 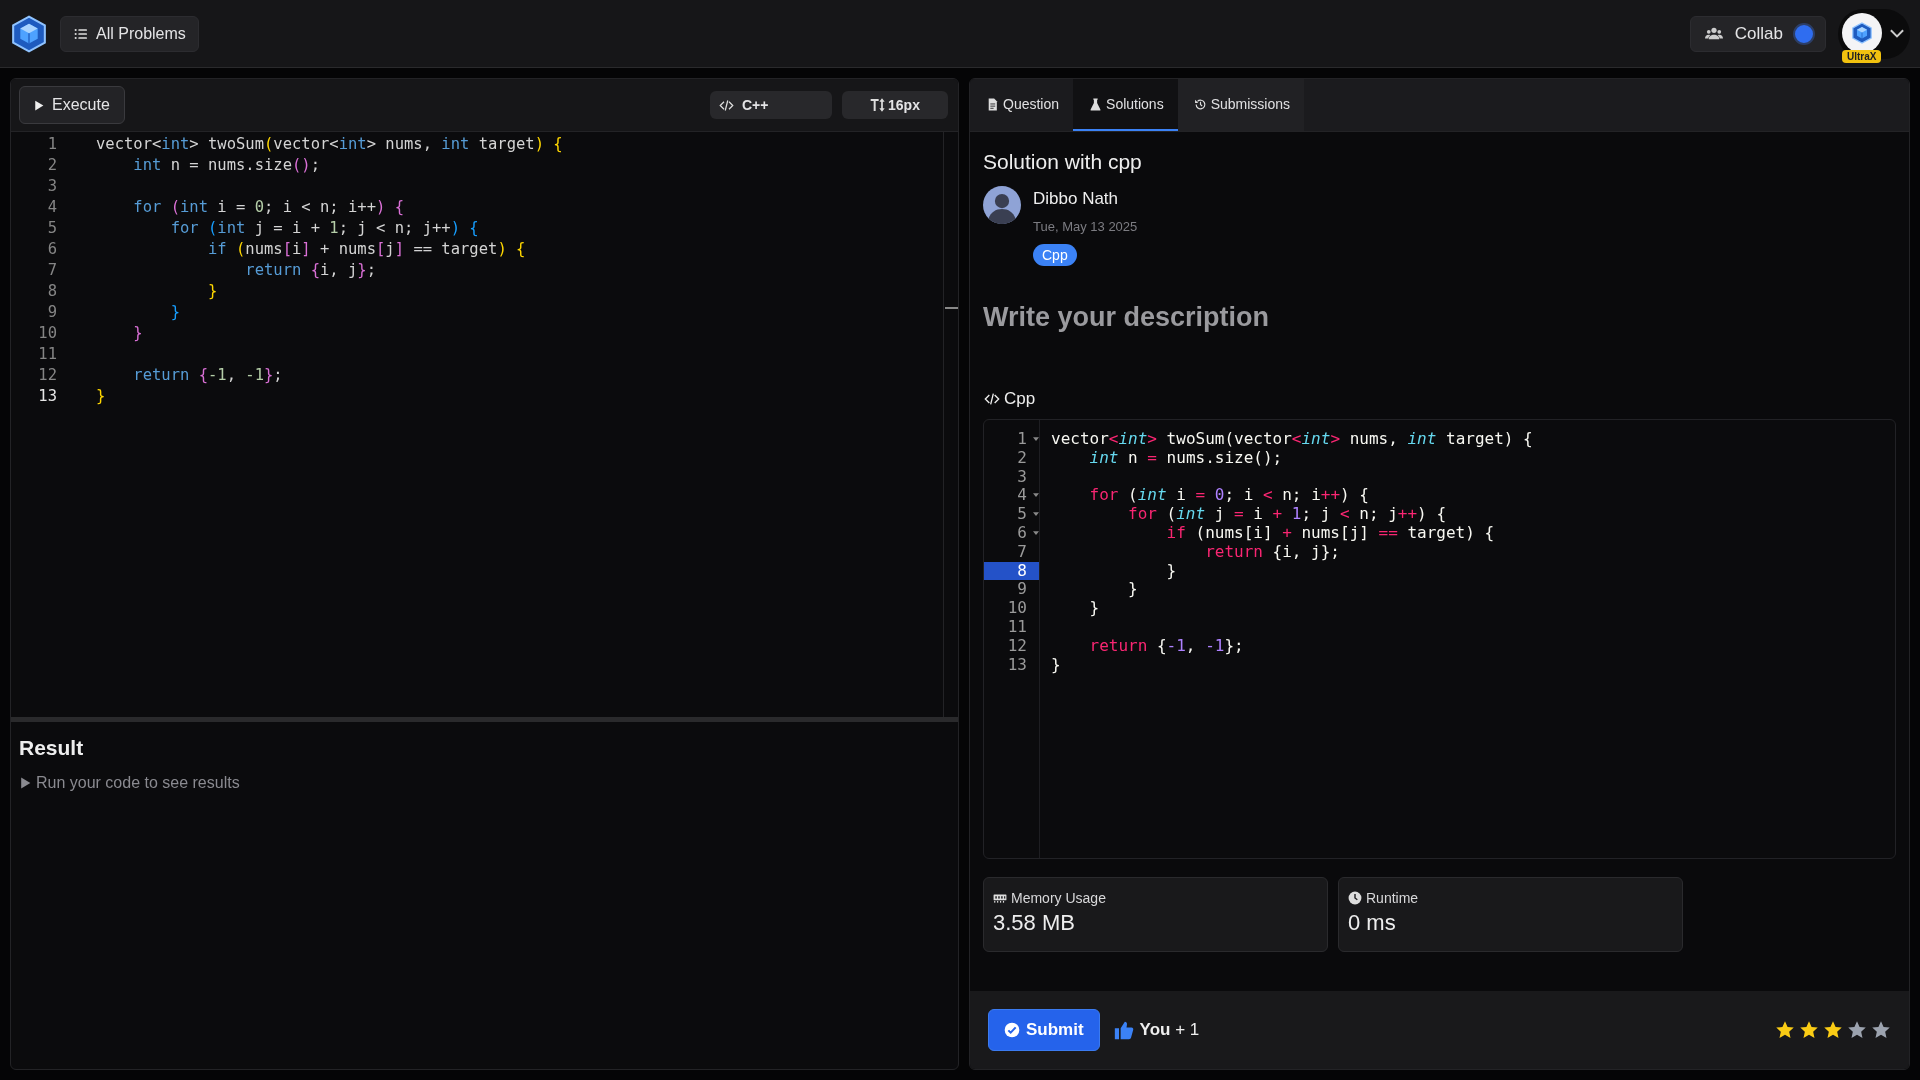 What do you see at coordinates (72, 105) in the screenshot?
I see `execute-button: Execute` at bounding box center [72, 105].